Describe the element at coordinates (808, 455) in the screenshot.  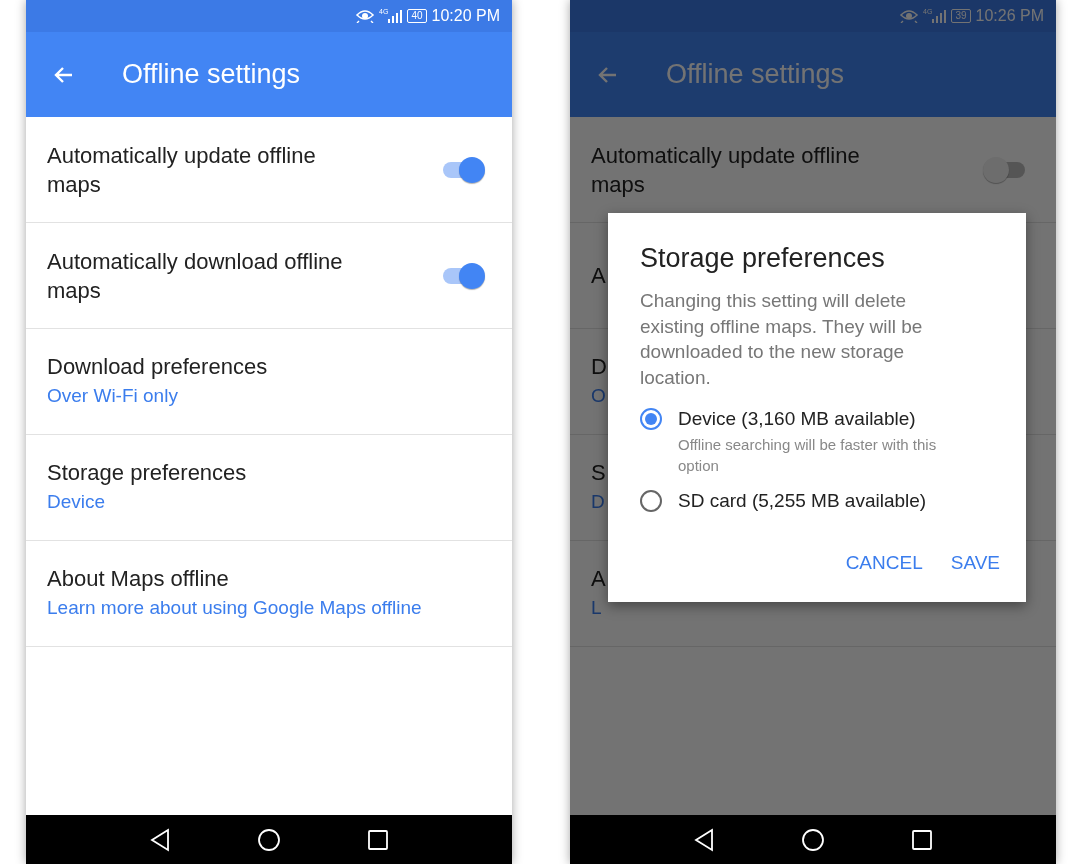
I see `option-detail: Offline searching will be faster with this option` at that location.